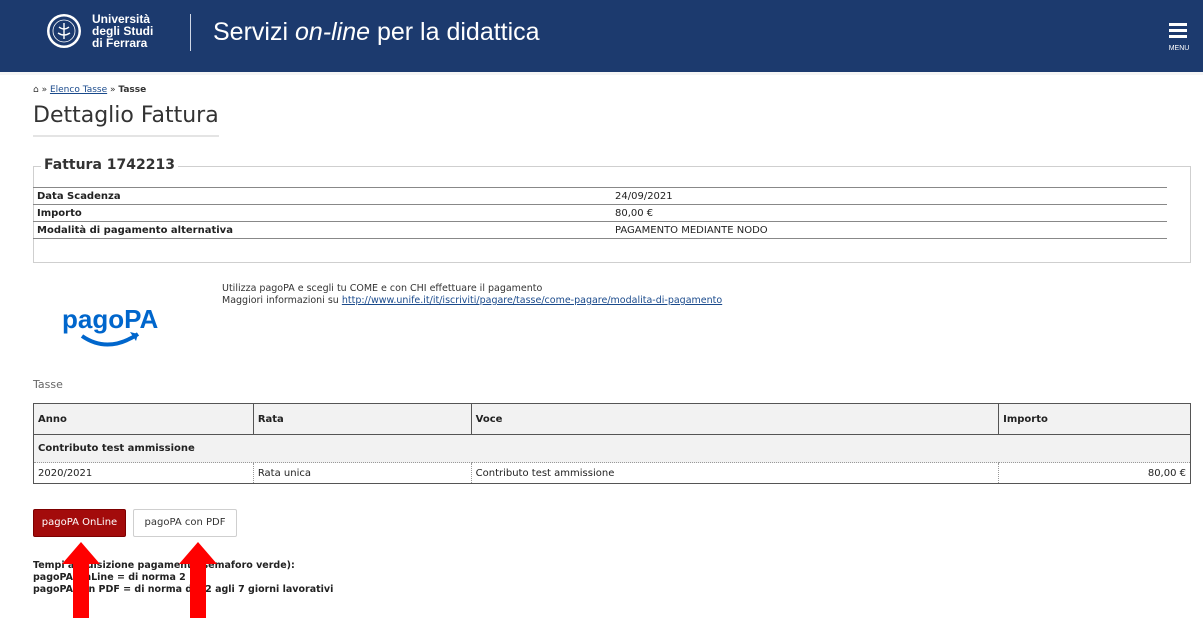 This screenshot has height=618, width=1203. I want to click on pagopa-pdf-button: pagoPA con PDF, so click(185, 523).